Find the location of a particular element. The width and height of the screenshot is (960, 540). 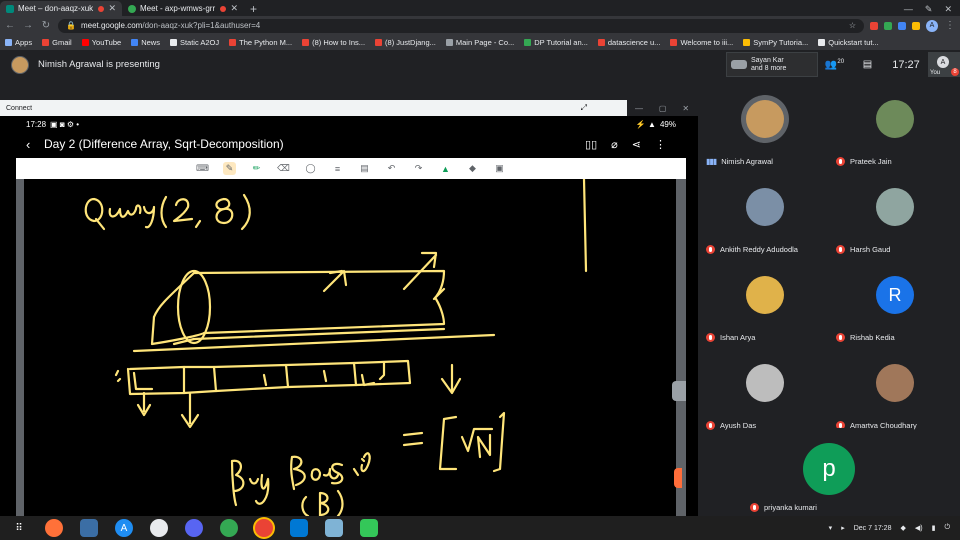

bookmark-item: News is located at coordinates (145, 42).